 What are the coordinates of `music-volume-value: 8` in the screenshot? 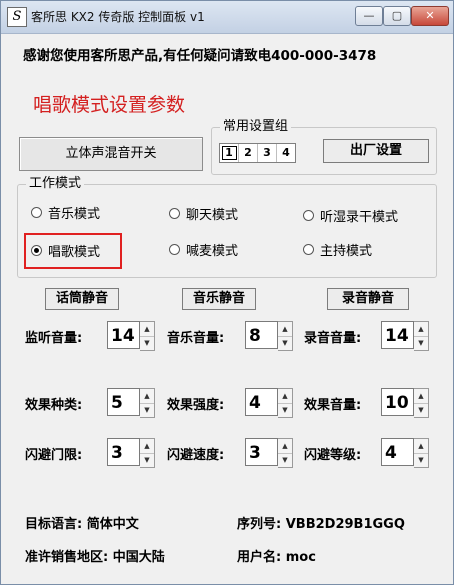 It's located at (261, 335).